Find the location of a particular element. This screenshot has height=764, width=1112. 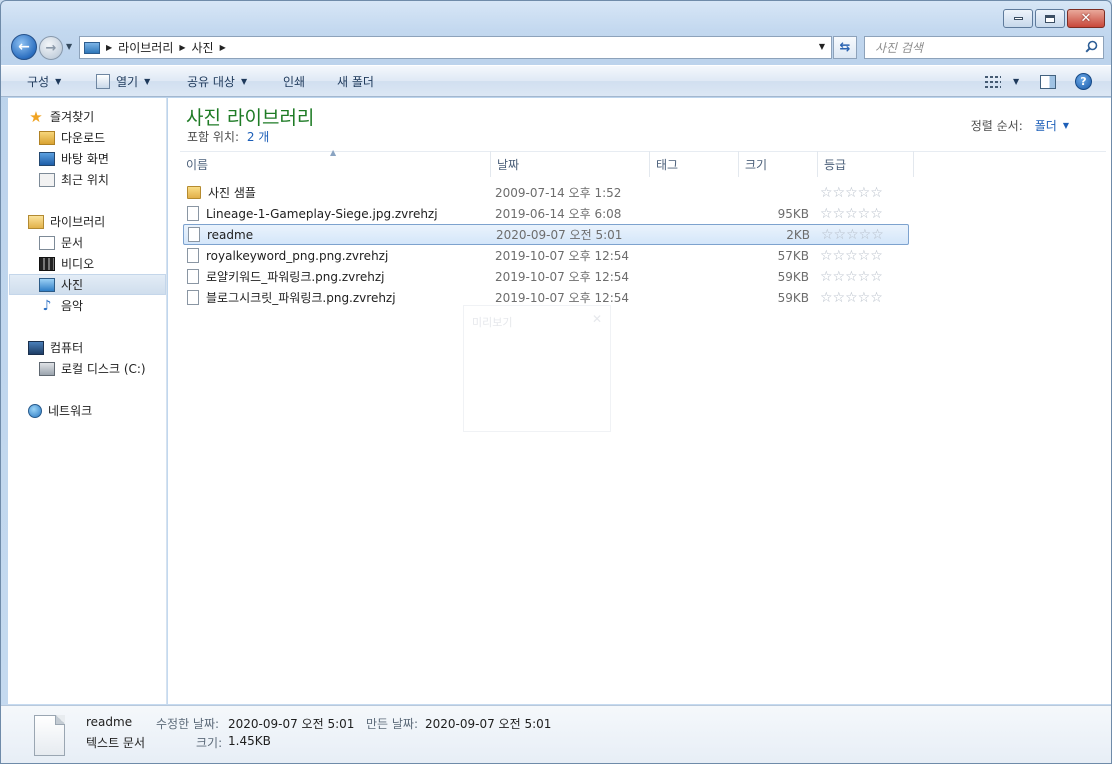

file-name: 블로그시크릿_파워링크.png.zvrehzj is located at coordinates (301, 298).